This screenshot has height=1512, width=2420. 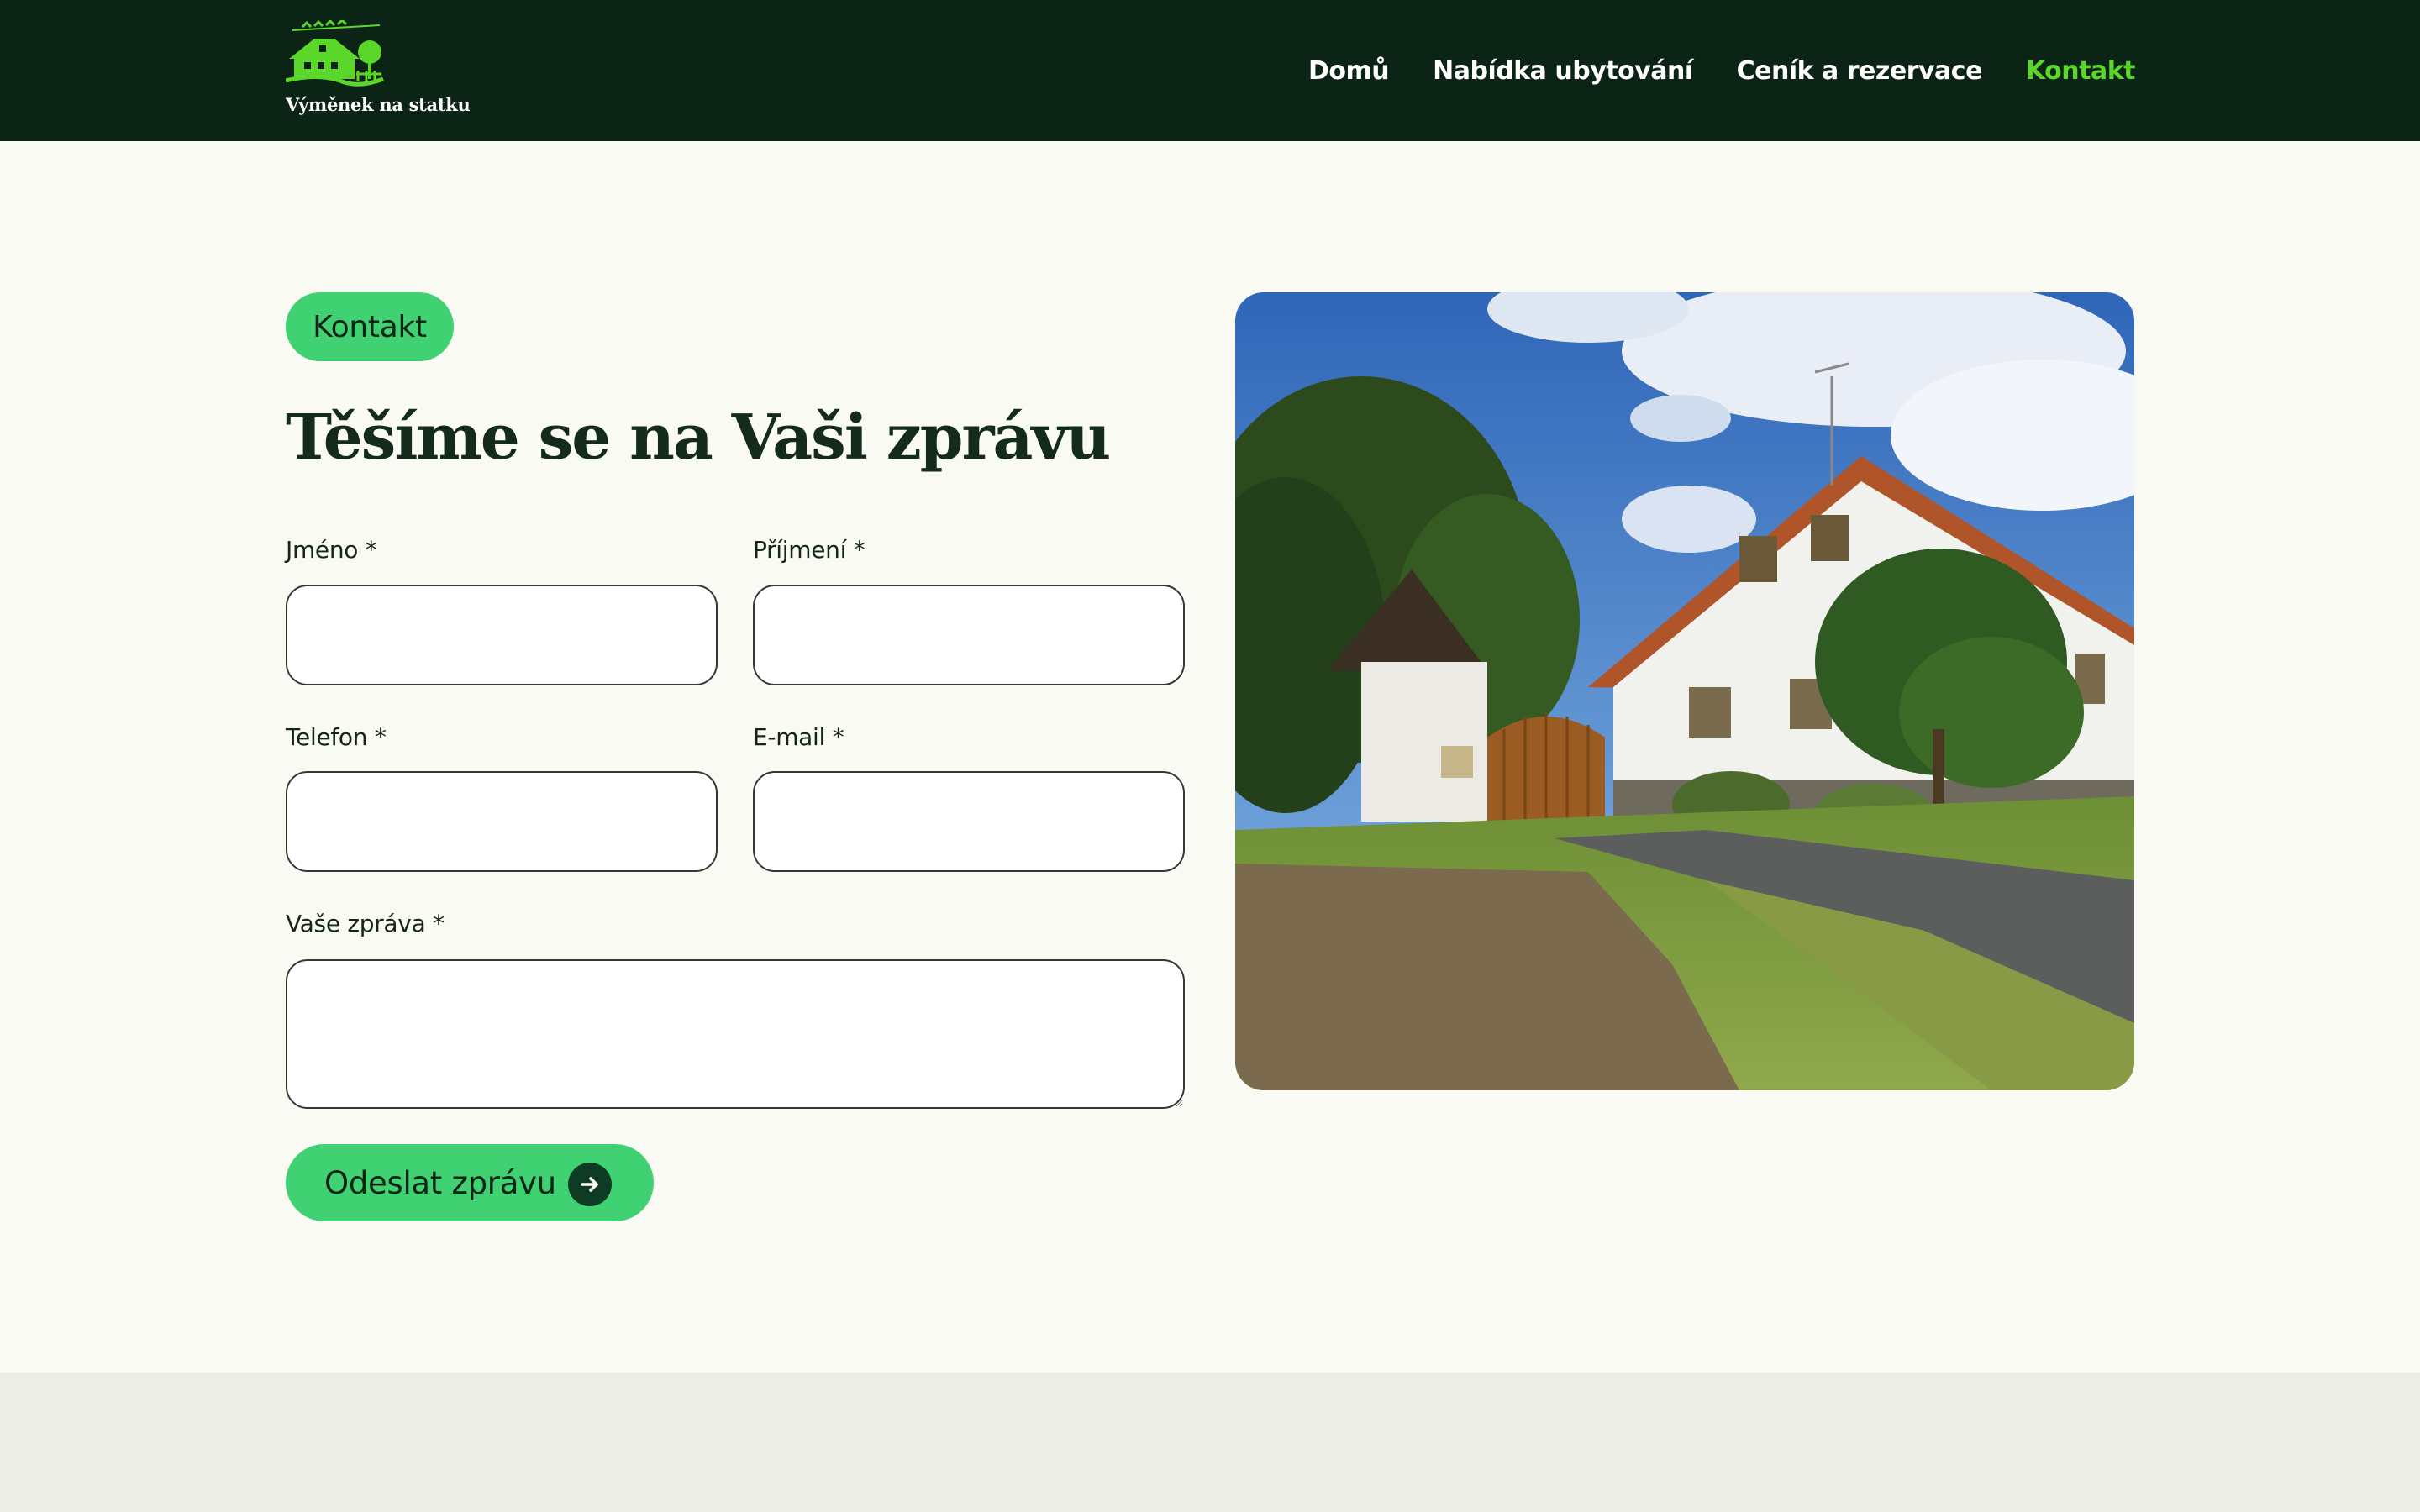 What do you see at coordinates (2081, 71) in the screenshot?
I see `nav-item-contact: Kontakt` at bounding box center [2081, 71].